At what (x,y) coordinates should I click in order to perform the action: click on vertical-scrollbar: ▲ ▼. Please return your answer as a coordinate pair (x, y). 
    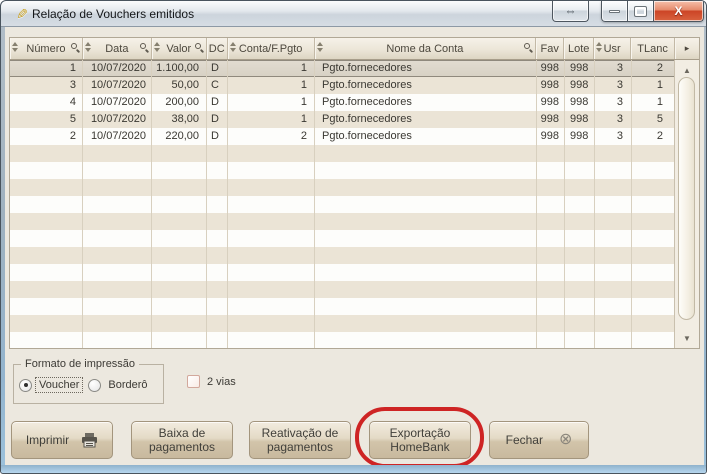
    Looking at the image, I should click on (686, 204).